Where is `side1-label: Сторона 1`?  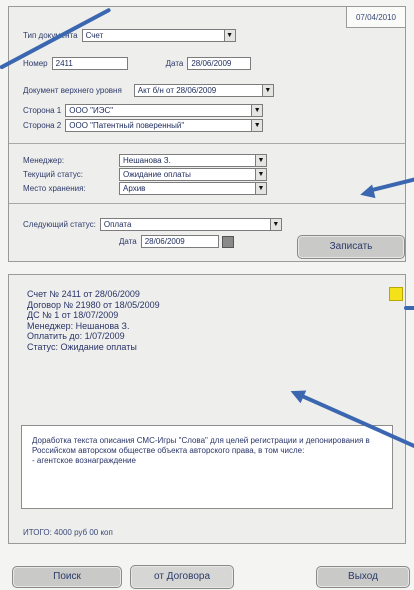 side1-label: Сторона 1 is located at coordinates (42, 110).